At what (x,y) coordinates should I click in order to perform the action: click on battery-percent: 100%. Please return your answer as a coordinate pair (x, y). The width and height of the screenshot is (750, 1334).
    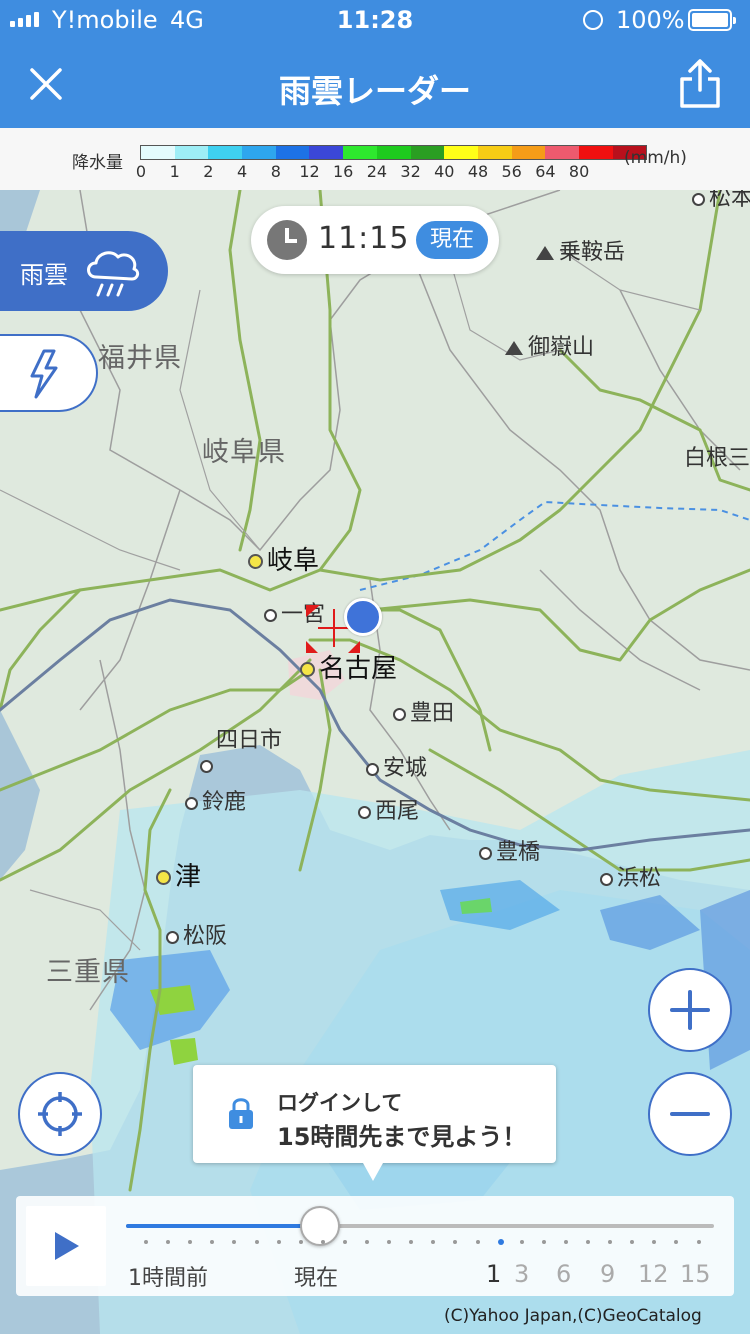
    Looking at the image, I should click on (650, 20).